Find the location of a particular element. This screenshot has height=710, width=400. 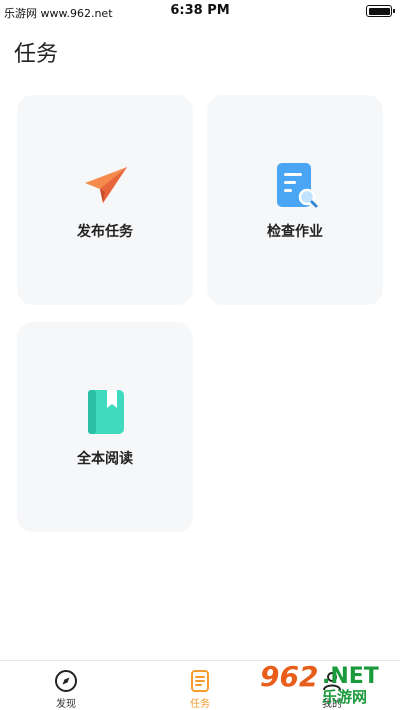

status-bar: 乐游网 www.962.net 6:38 PM is located at coordinates (200, 11).